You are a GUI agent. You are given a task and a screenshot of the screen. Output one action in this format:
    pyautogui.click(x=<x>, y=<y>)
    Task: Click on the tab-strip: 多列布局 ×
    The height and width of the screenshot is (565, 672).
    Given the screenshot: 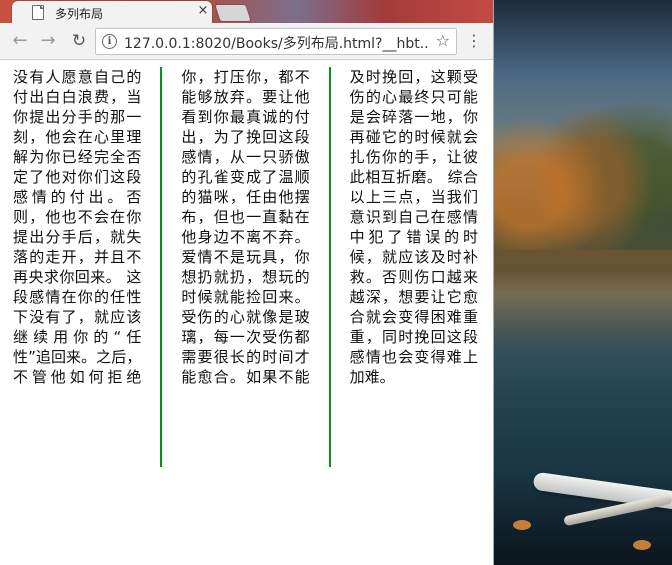 What is the action you would take?
    pyautogui.click(x=246, y=11)
    